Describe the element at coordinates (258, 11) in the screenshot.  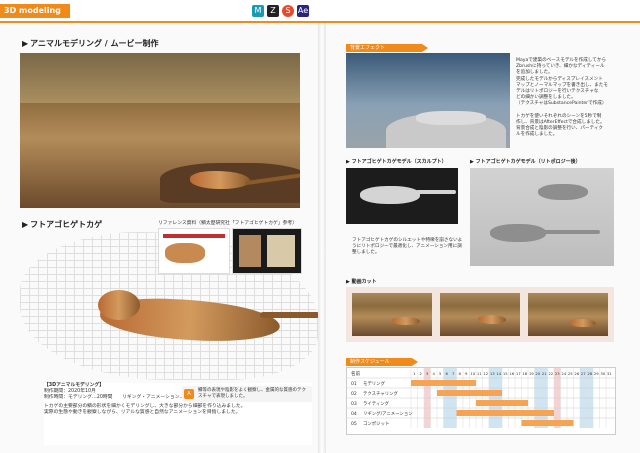
I see `maya-icon: M` at that location.